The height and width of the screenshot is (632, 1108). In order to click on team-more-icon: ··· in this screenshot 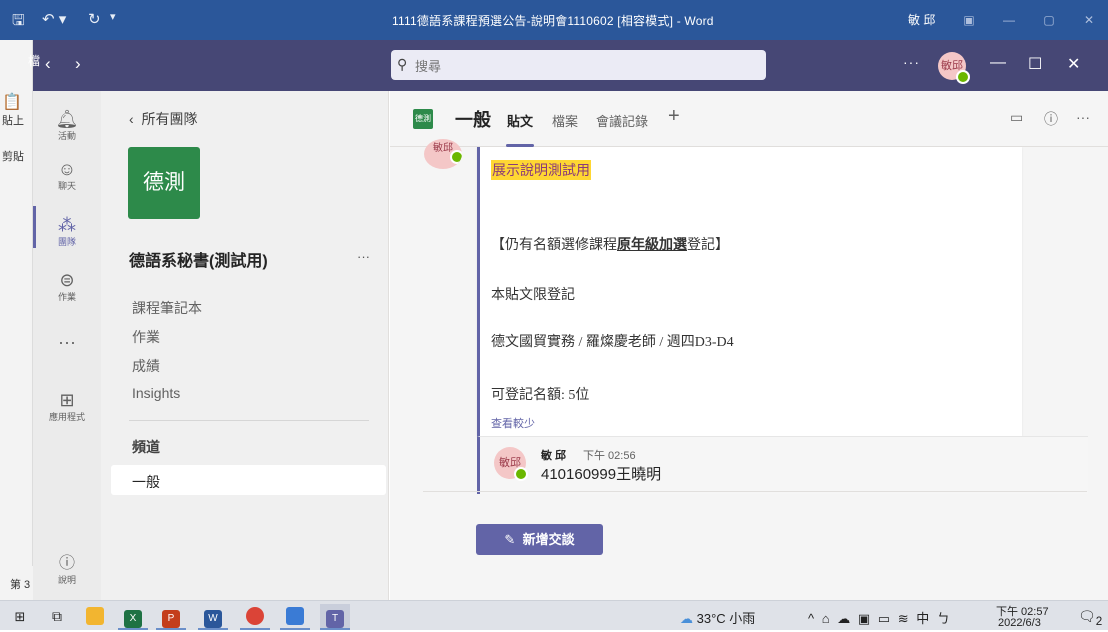, I will do `click(363, 256)`.